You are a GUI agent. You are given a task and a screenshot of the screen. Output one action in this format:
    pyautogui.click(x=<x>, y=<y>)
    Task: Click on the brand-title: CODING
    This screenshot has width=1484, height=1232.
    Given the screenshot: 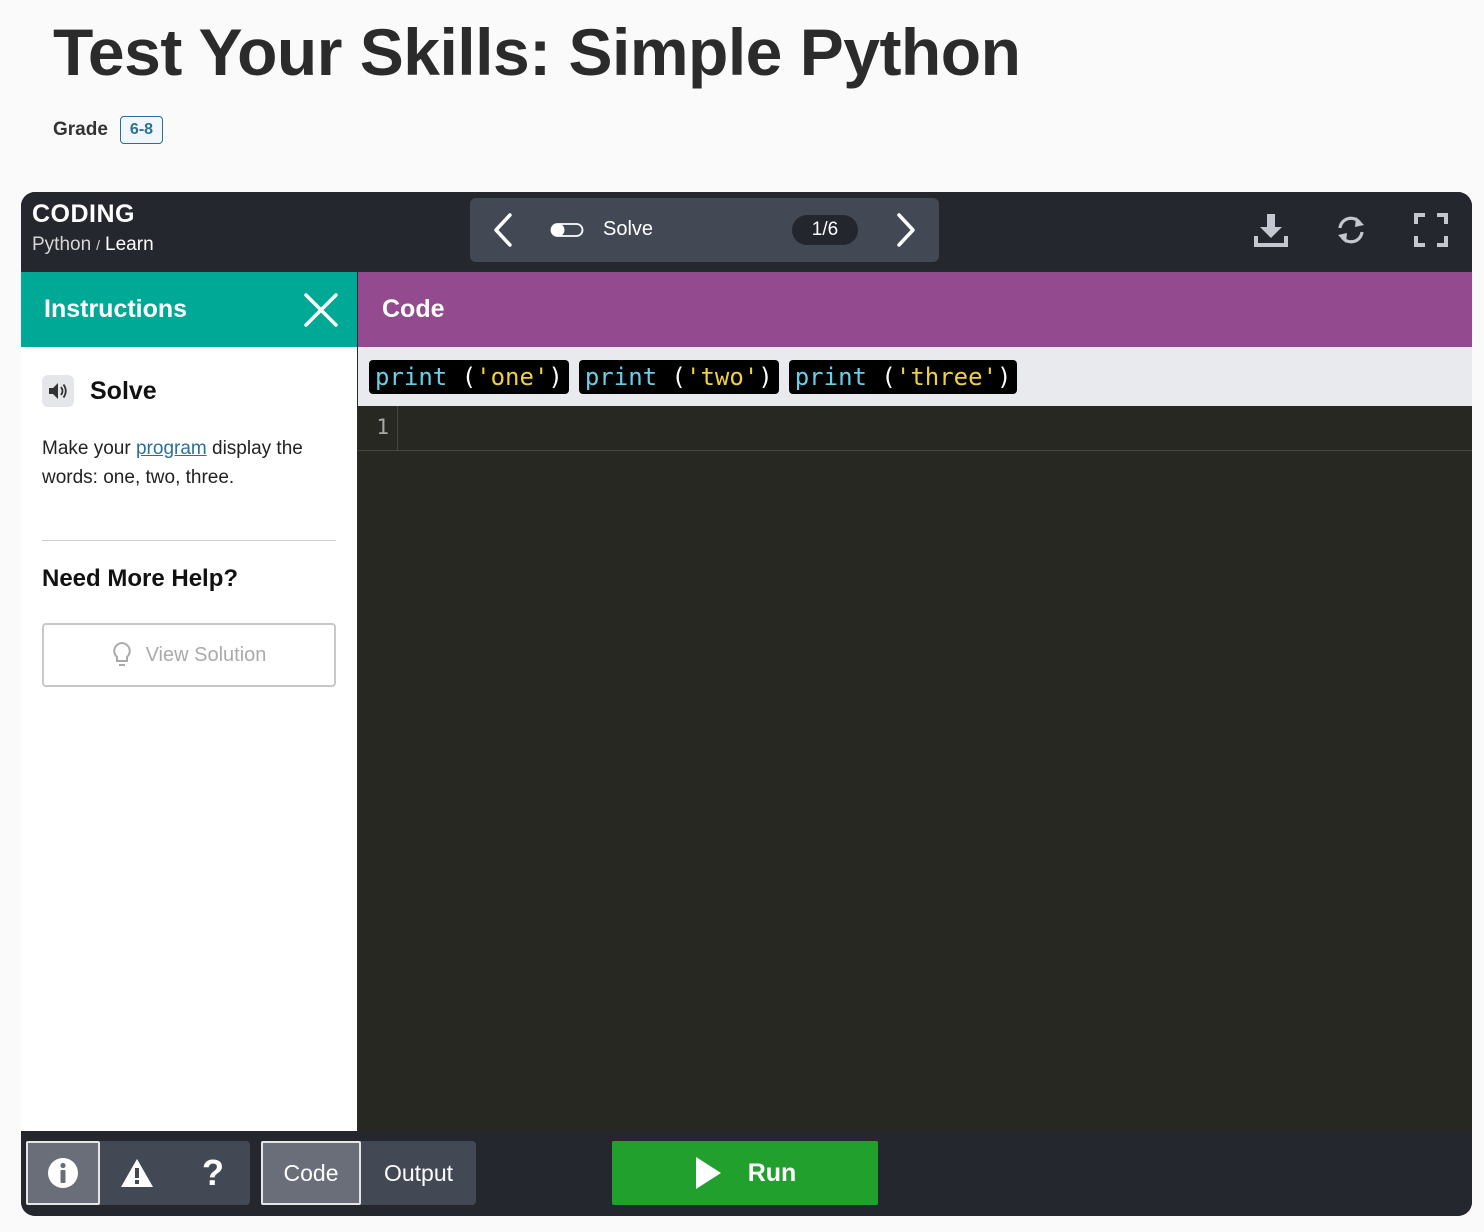 What is the action you would take?
    pyautogui.click(x=83, y=214)
    